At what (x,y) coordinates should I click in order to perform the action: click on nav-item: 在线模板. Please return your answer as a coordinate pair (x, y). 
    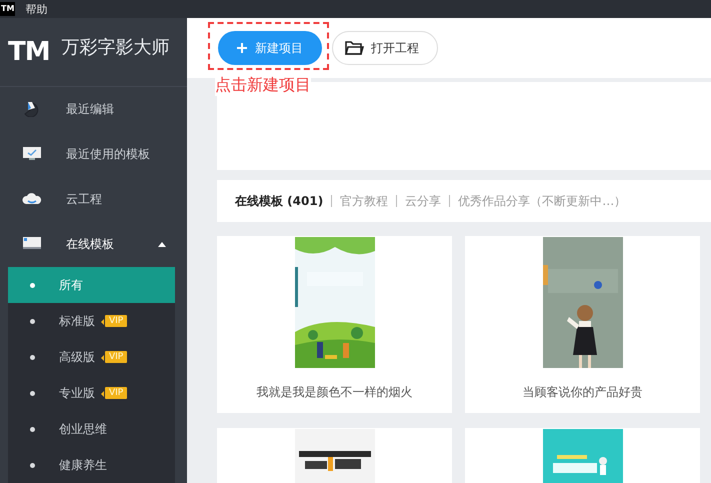
    Looking at the image, I should click on (93, 245).